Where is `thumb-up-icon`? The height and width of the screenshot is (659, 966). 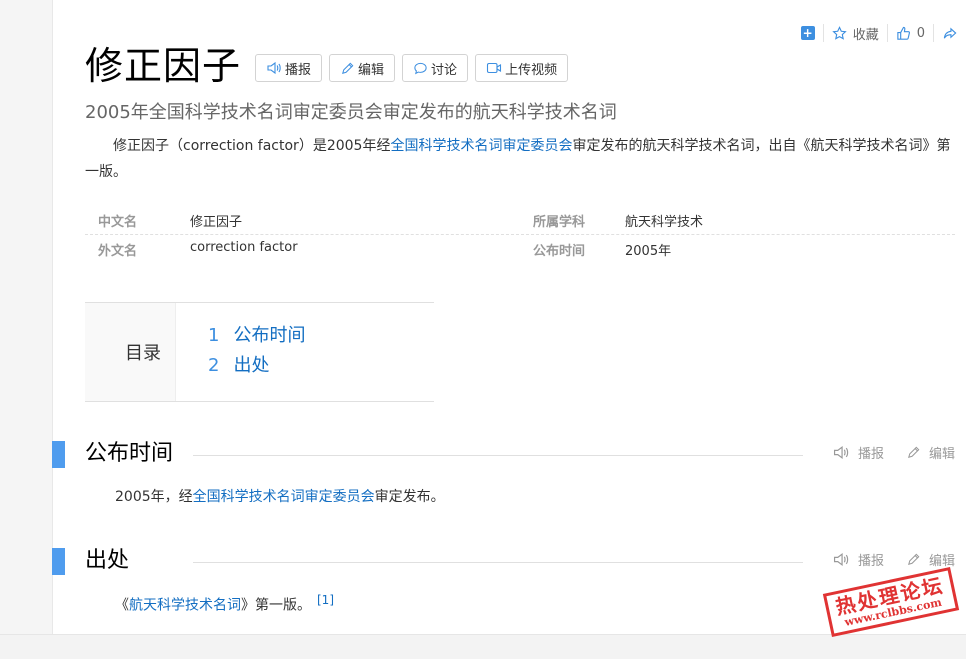 thumb-up-icon is located at coordinates (903, 33).